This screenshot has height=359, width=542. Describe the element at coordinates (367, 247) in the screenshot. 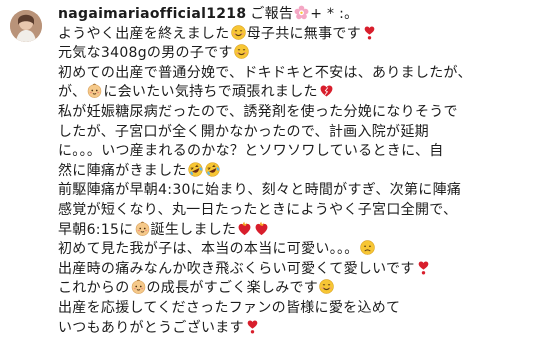

I see `sad-face-icon` at that location.